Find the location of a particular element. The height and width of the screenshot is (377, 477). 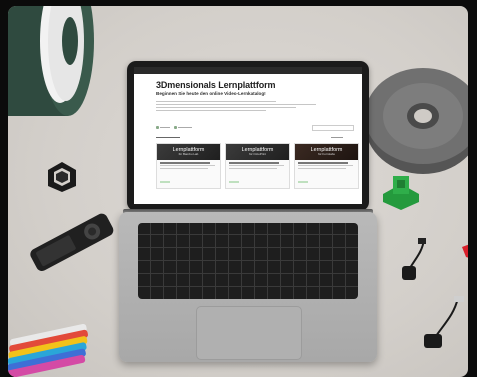

black-printed-cube is located at coordinates (62, 177).